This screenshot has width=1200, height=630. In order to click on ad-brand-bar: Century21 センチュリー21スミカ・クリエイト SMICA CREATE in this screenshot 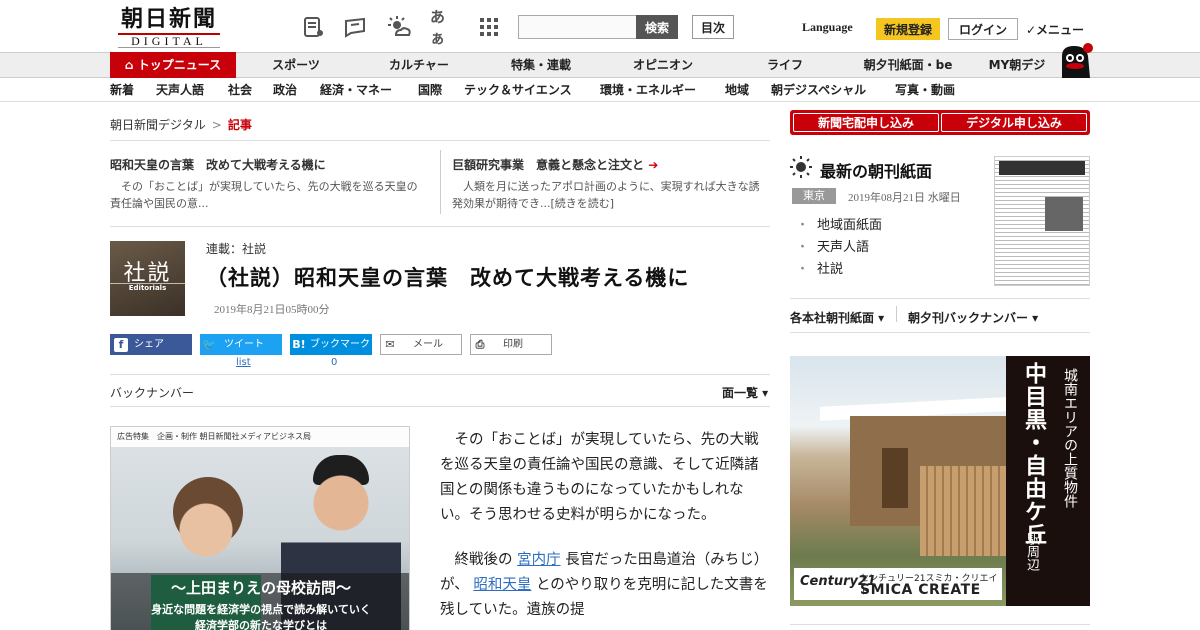, I will do `click(898, 584)`.